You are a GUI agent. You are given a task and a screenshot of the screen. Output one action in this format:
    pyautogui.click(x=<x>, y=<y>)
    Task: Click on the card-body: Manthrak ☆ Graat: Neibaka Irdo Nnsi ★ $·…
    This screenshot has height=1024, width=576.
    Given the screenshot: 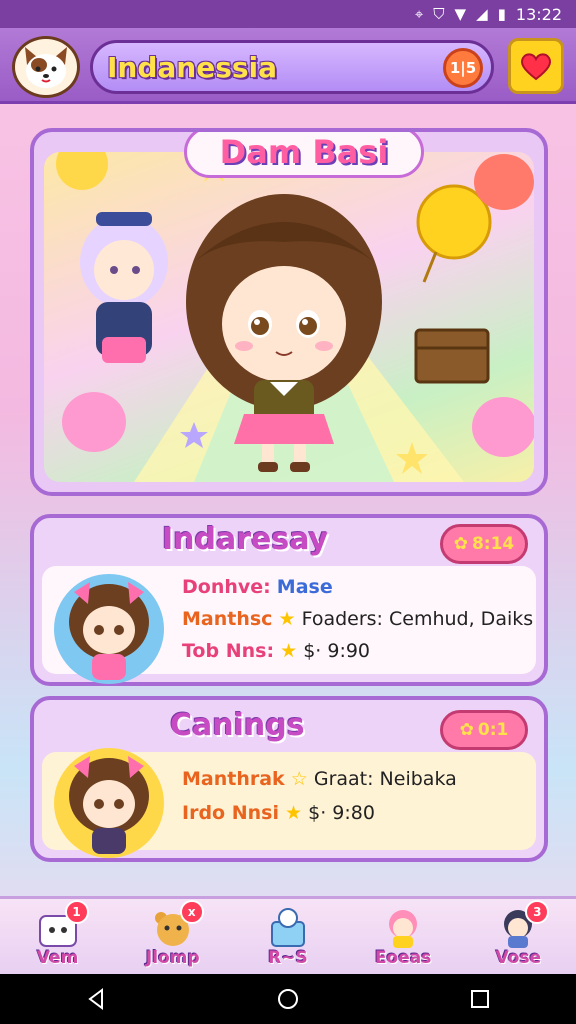 What is the action you would take?
    pyautogui.click(x=289, y=803)
    